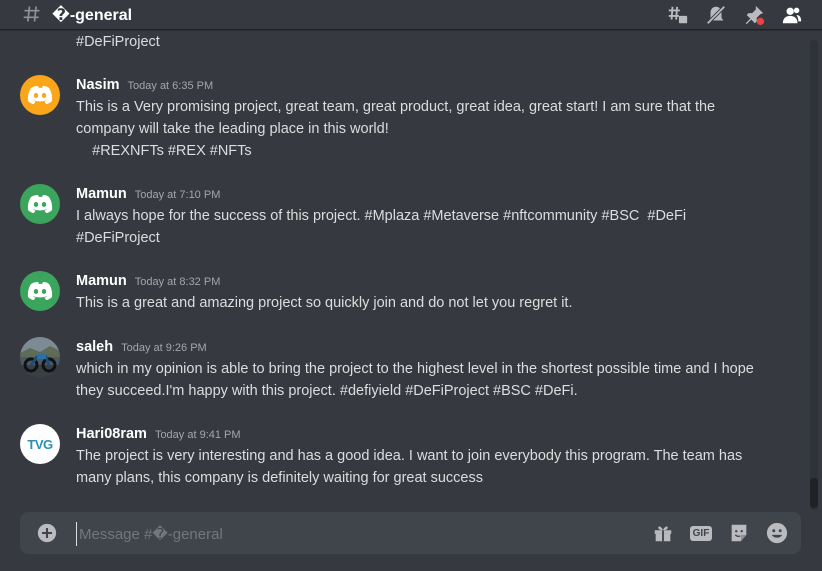  I want to click on timestamp: Today at 8:32 PM, so click(177, 282).